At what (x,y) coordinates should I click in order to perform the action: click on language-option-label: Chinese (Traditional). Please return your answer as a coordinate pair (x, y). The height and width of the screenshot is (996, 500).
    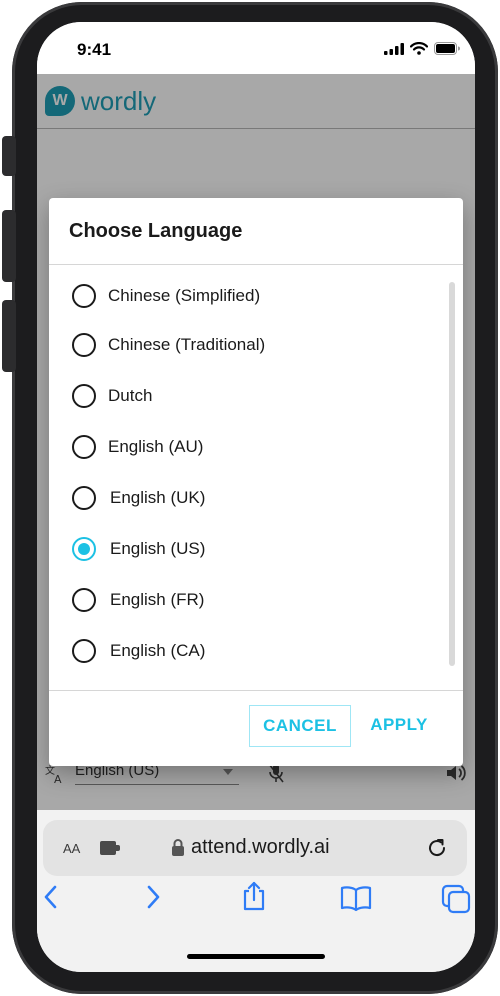
    Looking at the image, I should click on (187, 344).